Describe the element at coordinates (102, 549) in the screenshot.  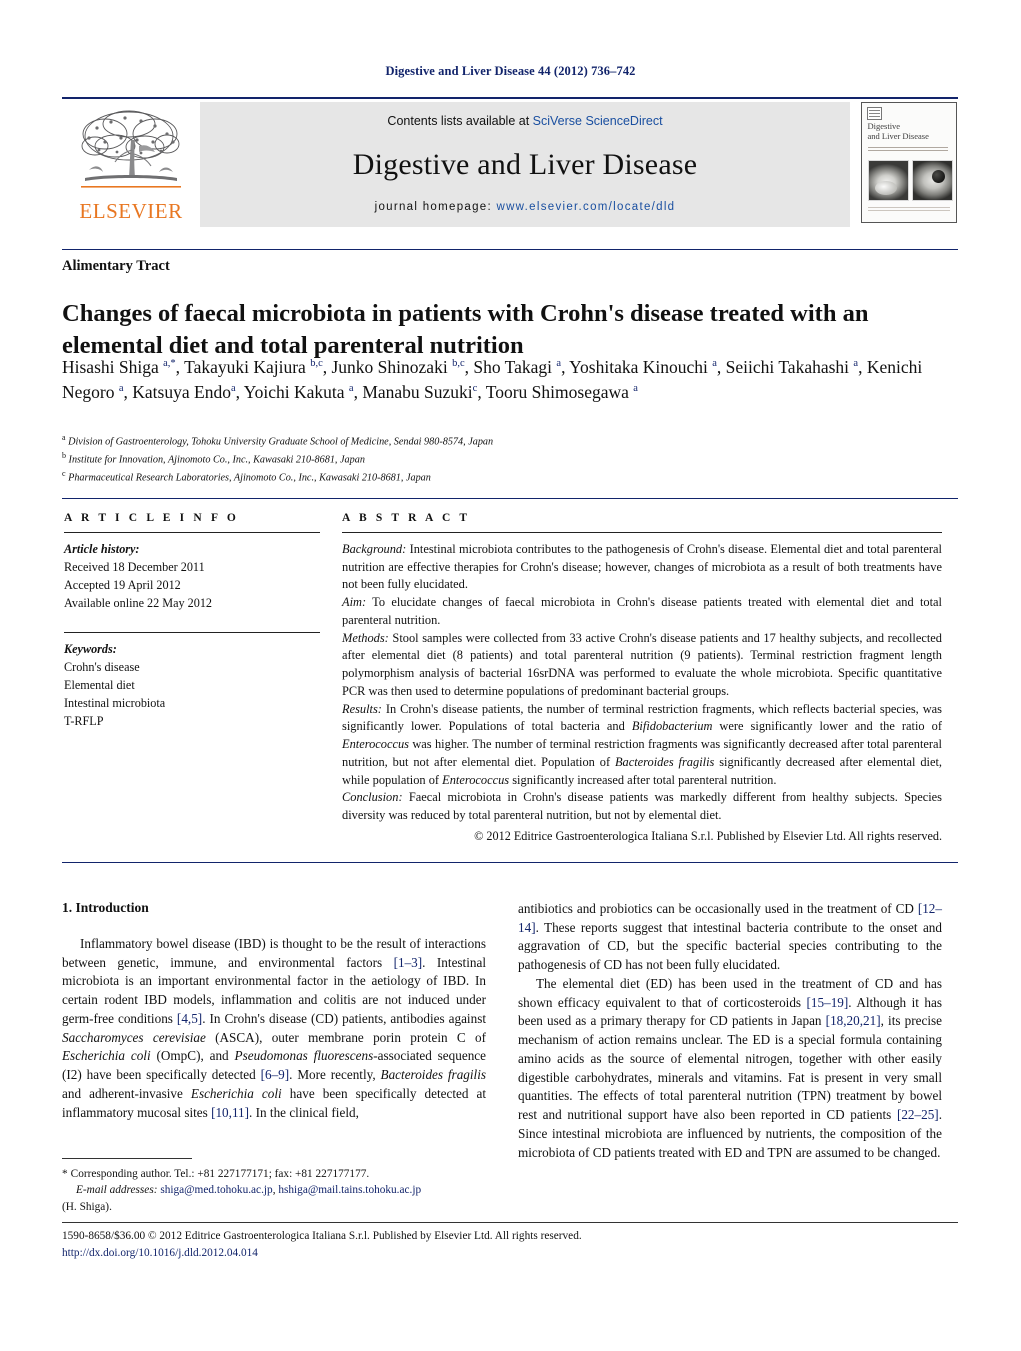
I see `article-history-label: Article history:` at that location.